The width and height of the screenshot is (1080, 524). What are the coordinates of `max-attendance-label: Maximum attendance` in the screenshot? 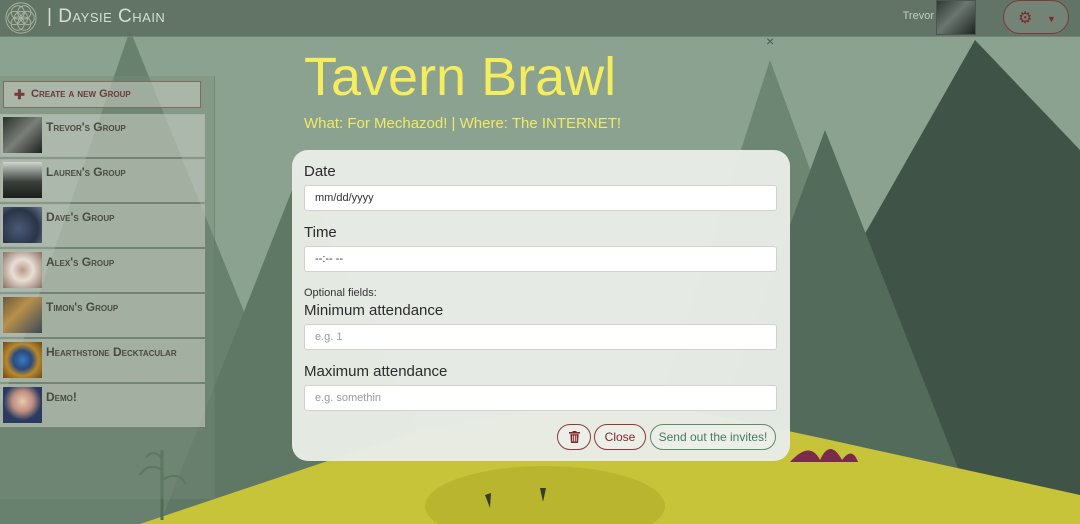 It's located at (376, 371).